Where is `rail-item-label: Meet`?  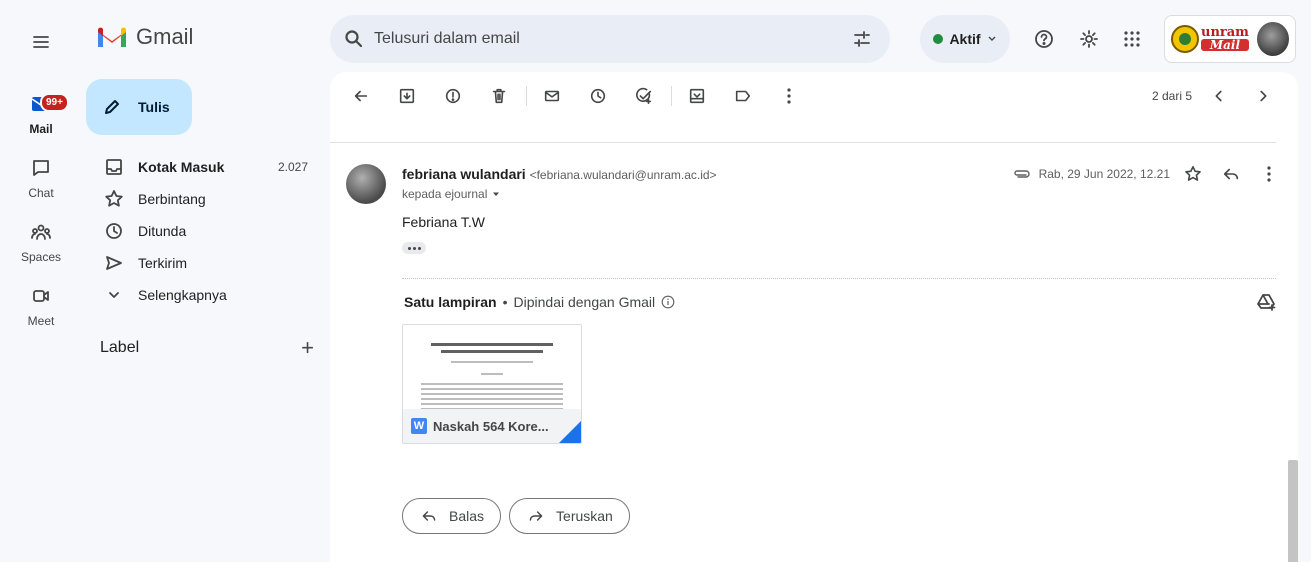 rail-item-label: Meet is located at coordinates (41, 321).